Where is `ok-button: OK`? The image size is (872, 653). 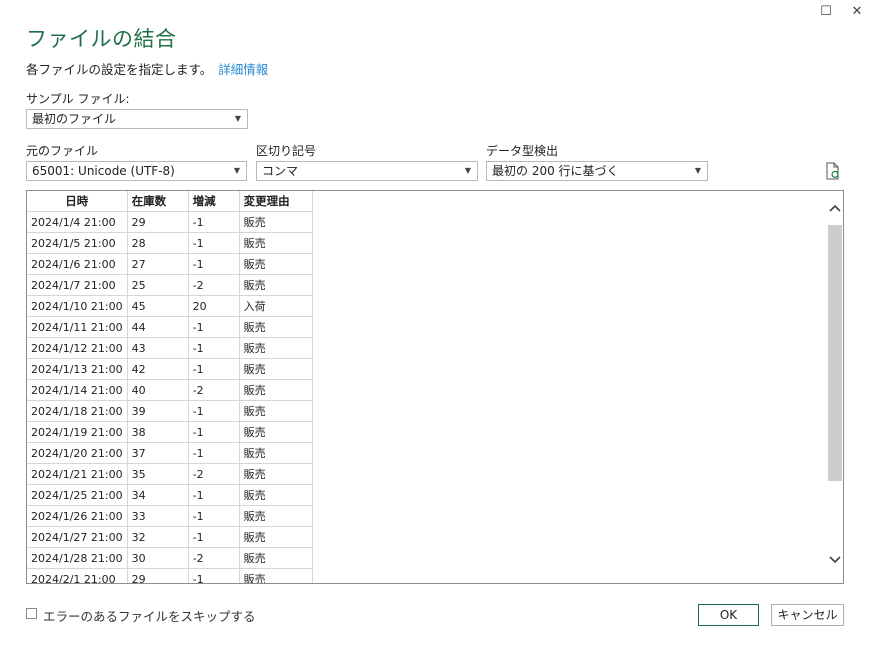
ok-button: OK is located at coordinates (728, 615).